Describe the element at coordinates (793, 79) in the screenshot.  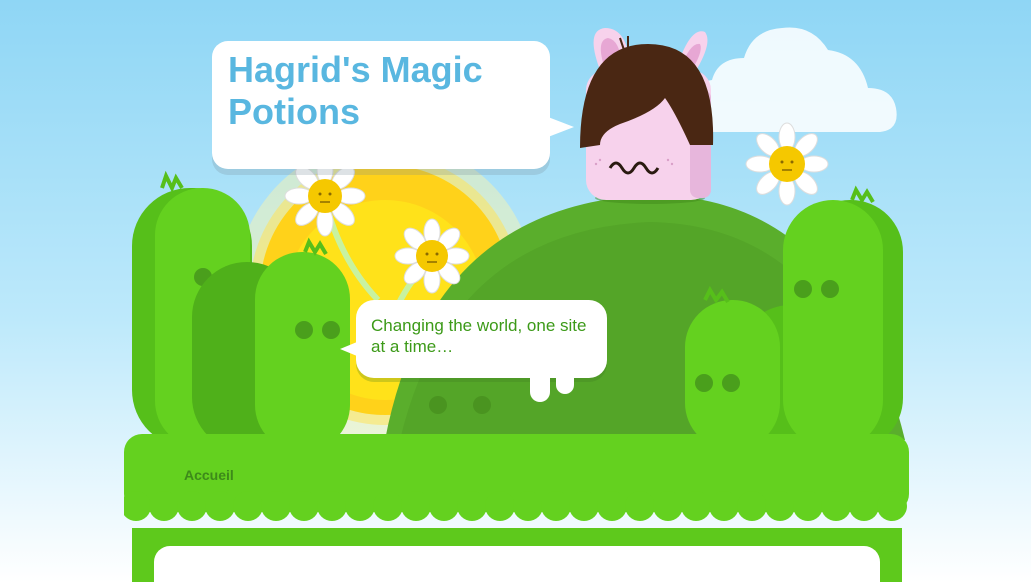
I see `cloud-icon` at that location.